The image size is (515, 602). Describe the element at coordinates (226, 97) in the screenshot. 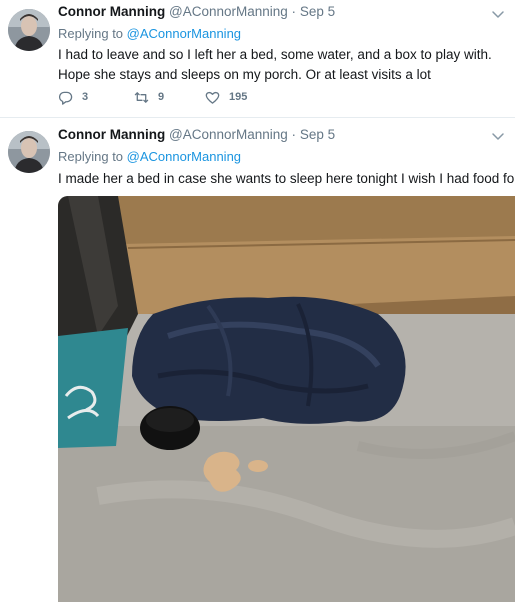

I see `like-button: 195` at that location.